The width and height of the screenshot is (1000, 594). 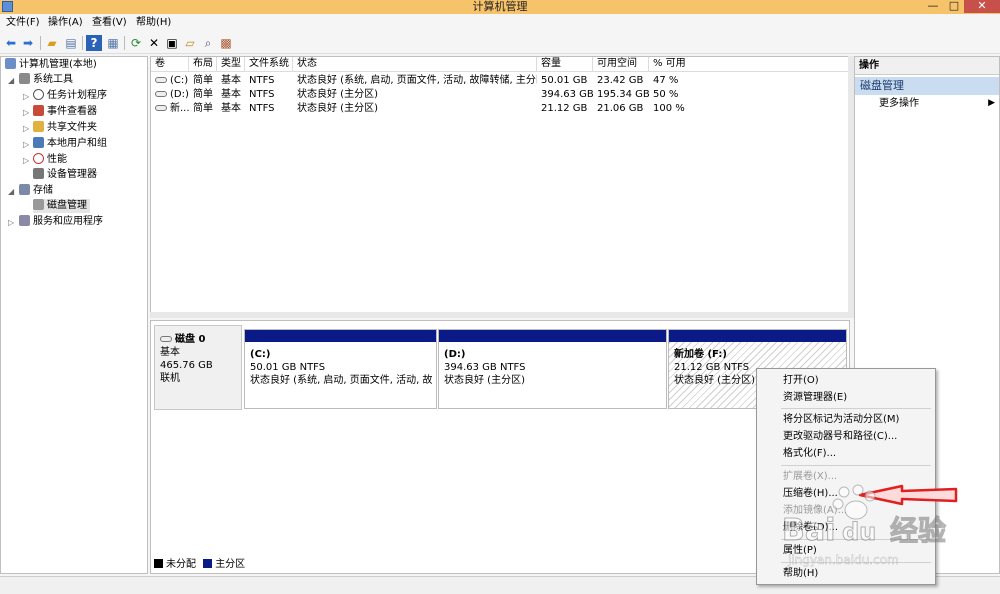 I want to click on delete-icon: ✕, so click(x=154, y=43).